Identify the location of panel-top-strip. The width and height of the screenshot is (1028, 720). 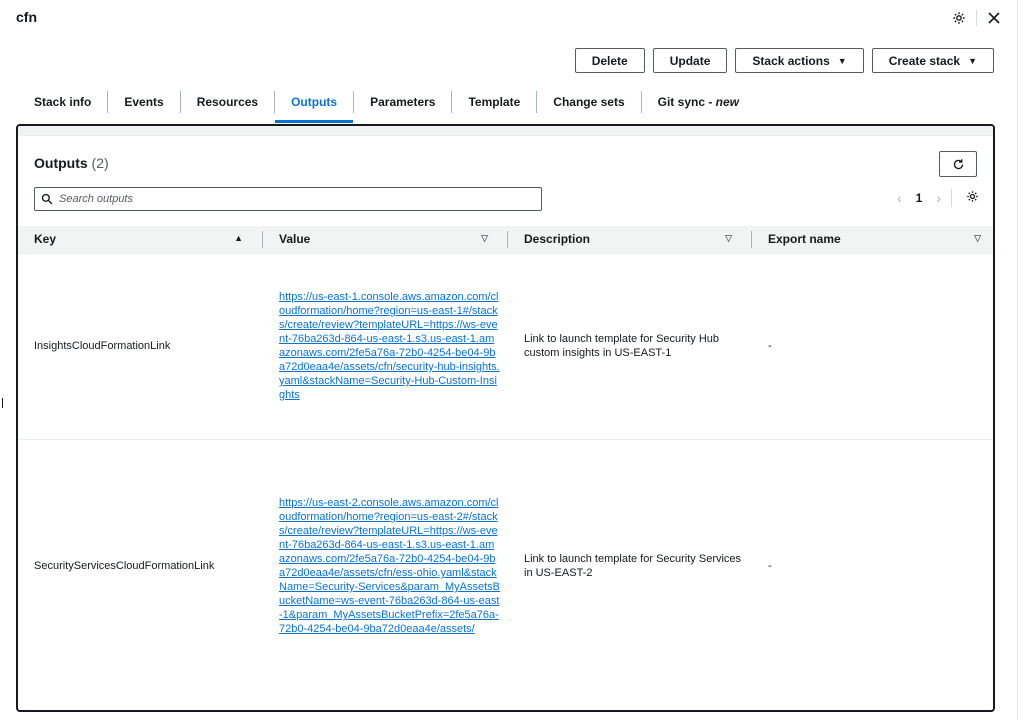
(505, 131).